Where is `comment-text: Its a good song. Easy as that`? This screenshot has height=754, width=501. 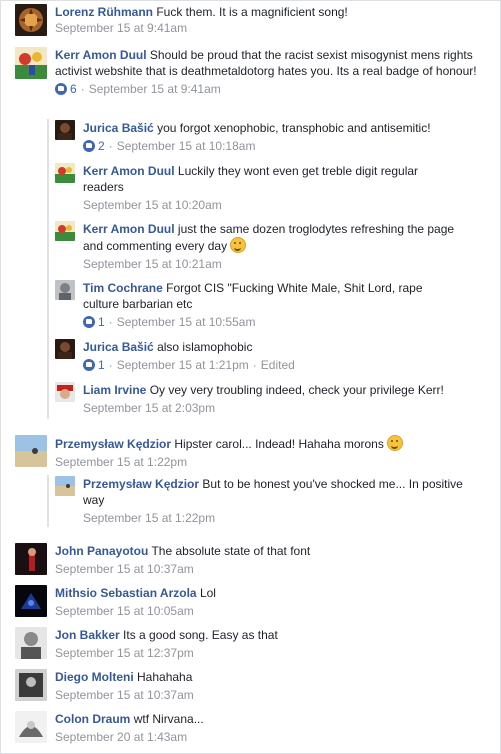
comment-text: Its a good song. Easy as that is located at coordinates (200, 635).